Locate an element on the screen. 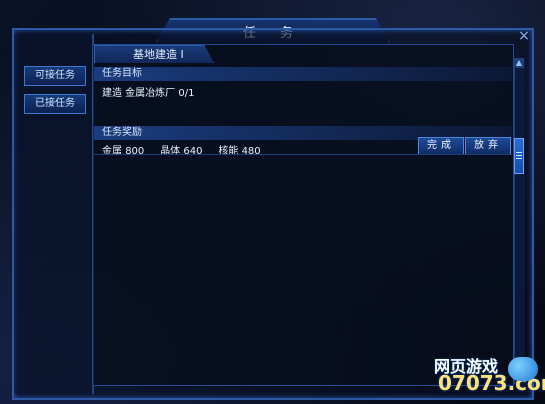 The width and height of the screenshot is (545, 404). sidebar-item-available-quests: 可接任务 is located at coordinates (55, 76).